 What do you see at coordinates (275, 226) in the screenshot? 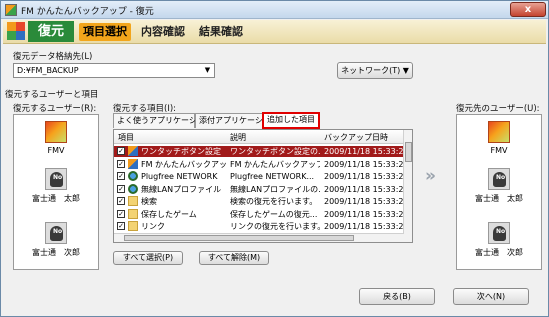
I see `row-description: リンクの復元を行います。` at bounding box center [275, 226].